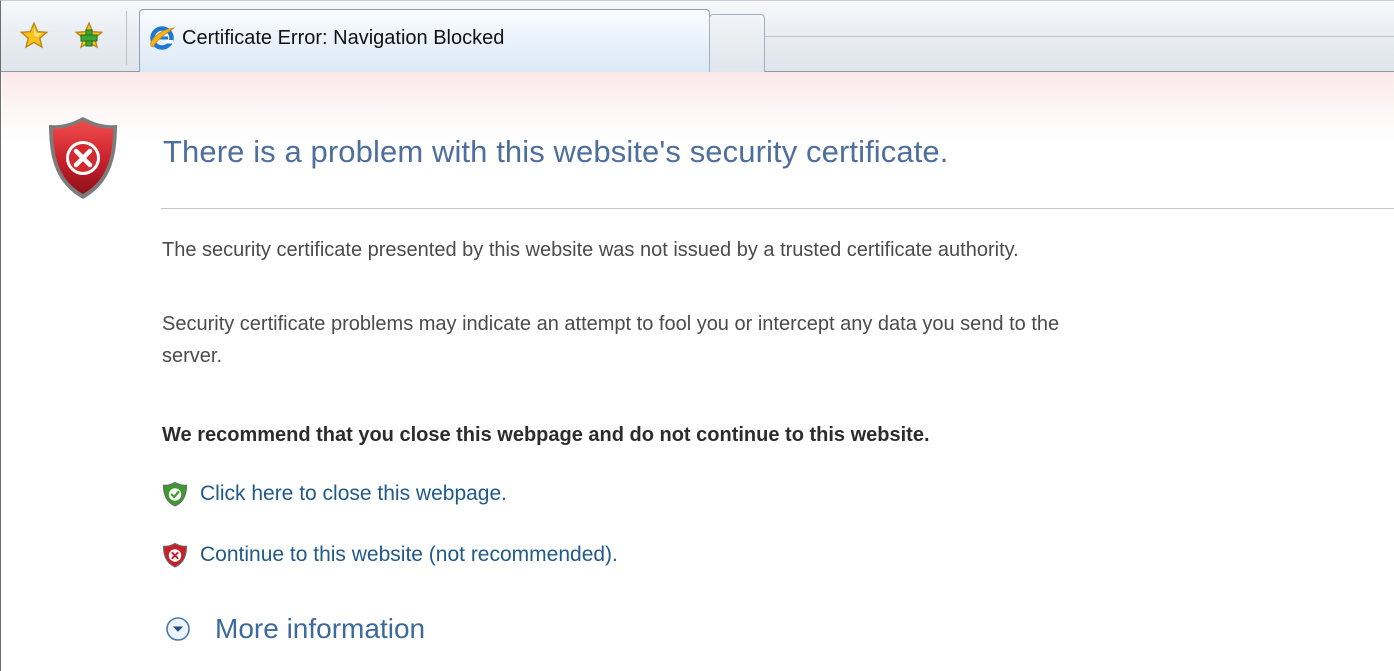 This screenshot has width=1394, height=671. I want to click on tab-bar: Certificate Error: Navigation Blocked, so click(697, 36).